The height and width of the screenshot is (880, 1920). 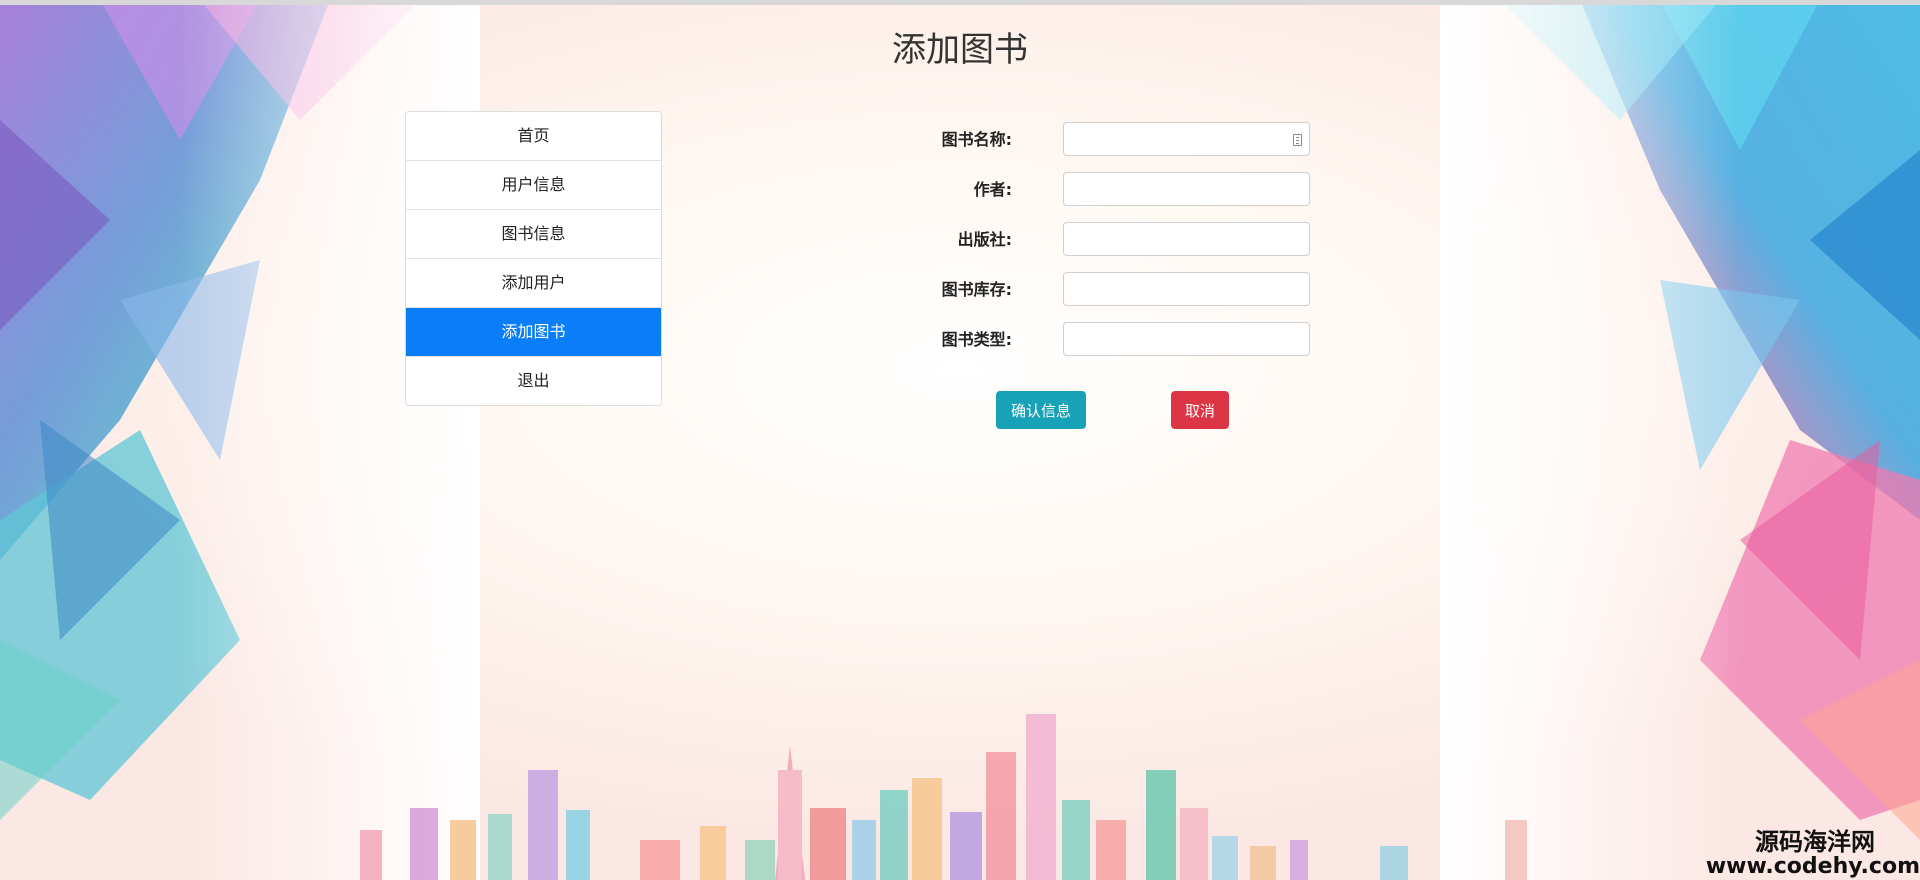 What do you see at coordinates (533, 332) in the screenshot?
I see `sidebar-item-add-book: 添加图书` at bounding box center [533, 332].